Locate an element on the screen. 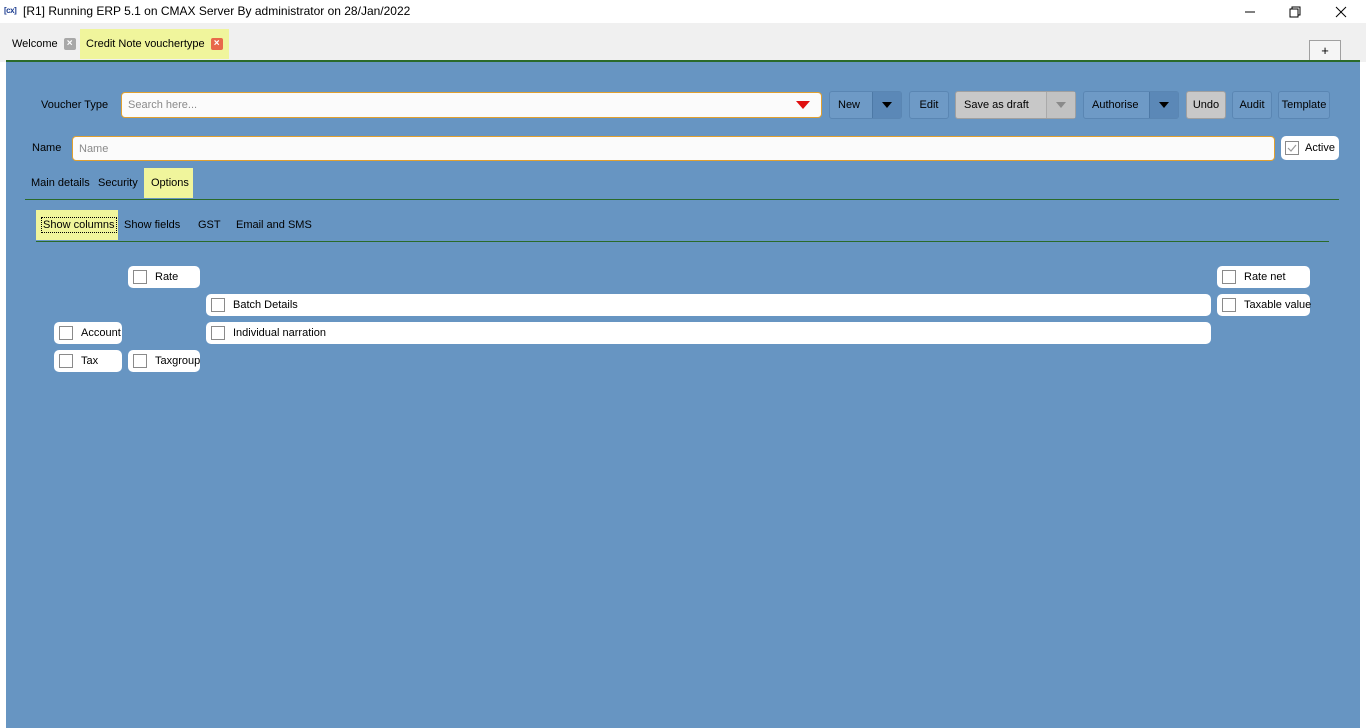 This screenshot has height=728, width=1366. tab-credit-note-vouchertype: Credit Note vouchertype × is located at coordinates (154, 44).